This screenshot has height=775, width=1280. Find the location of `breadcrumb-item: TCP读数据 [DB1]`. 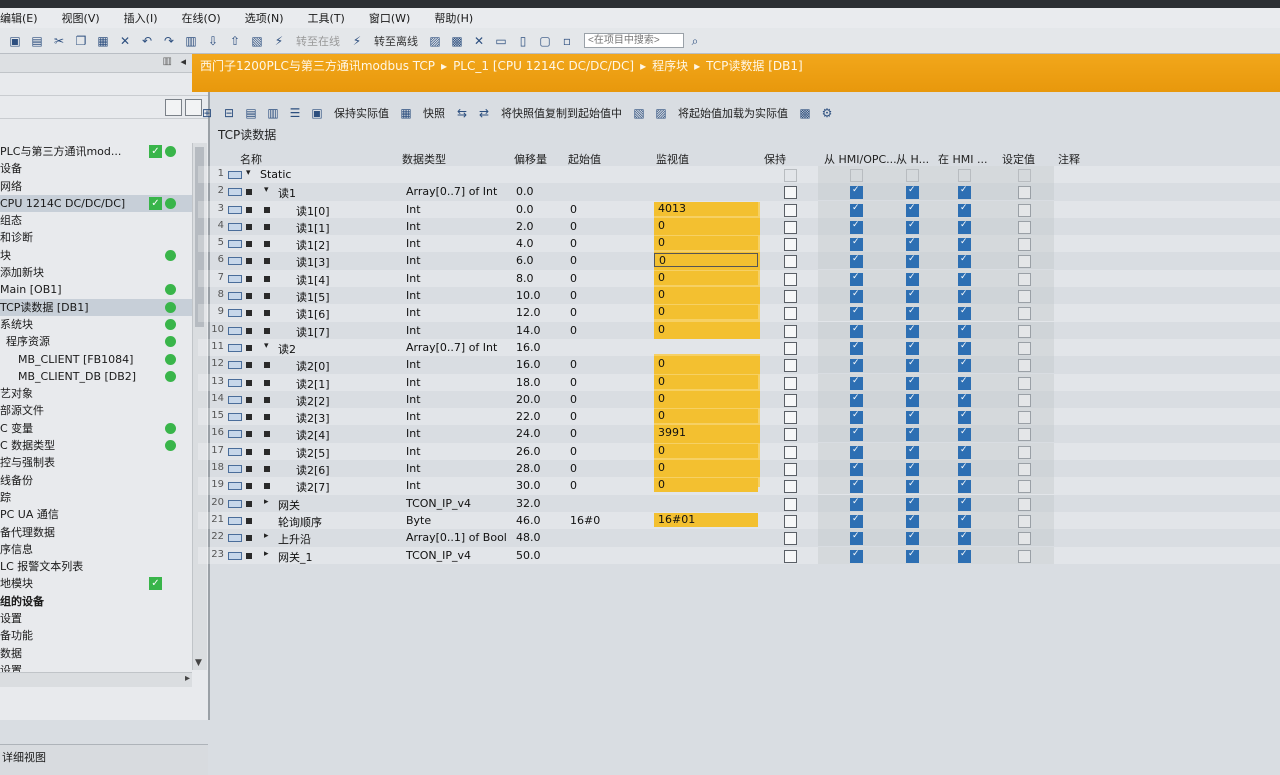

breadcrumb-item: TCP读数据 [DB1] is located at coordinates (754, 66).